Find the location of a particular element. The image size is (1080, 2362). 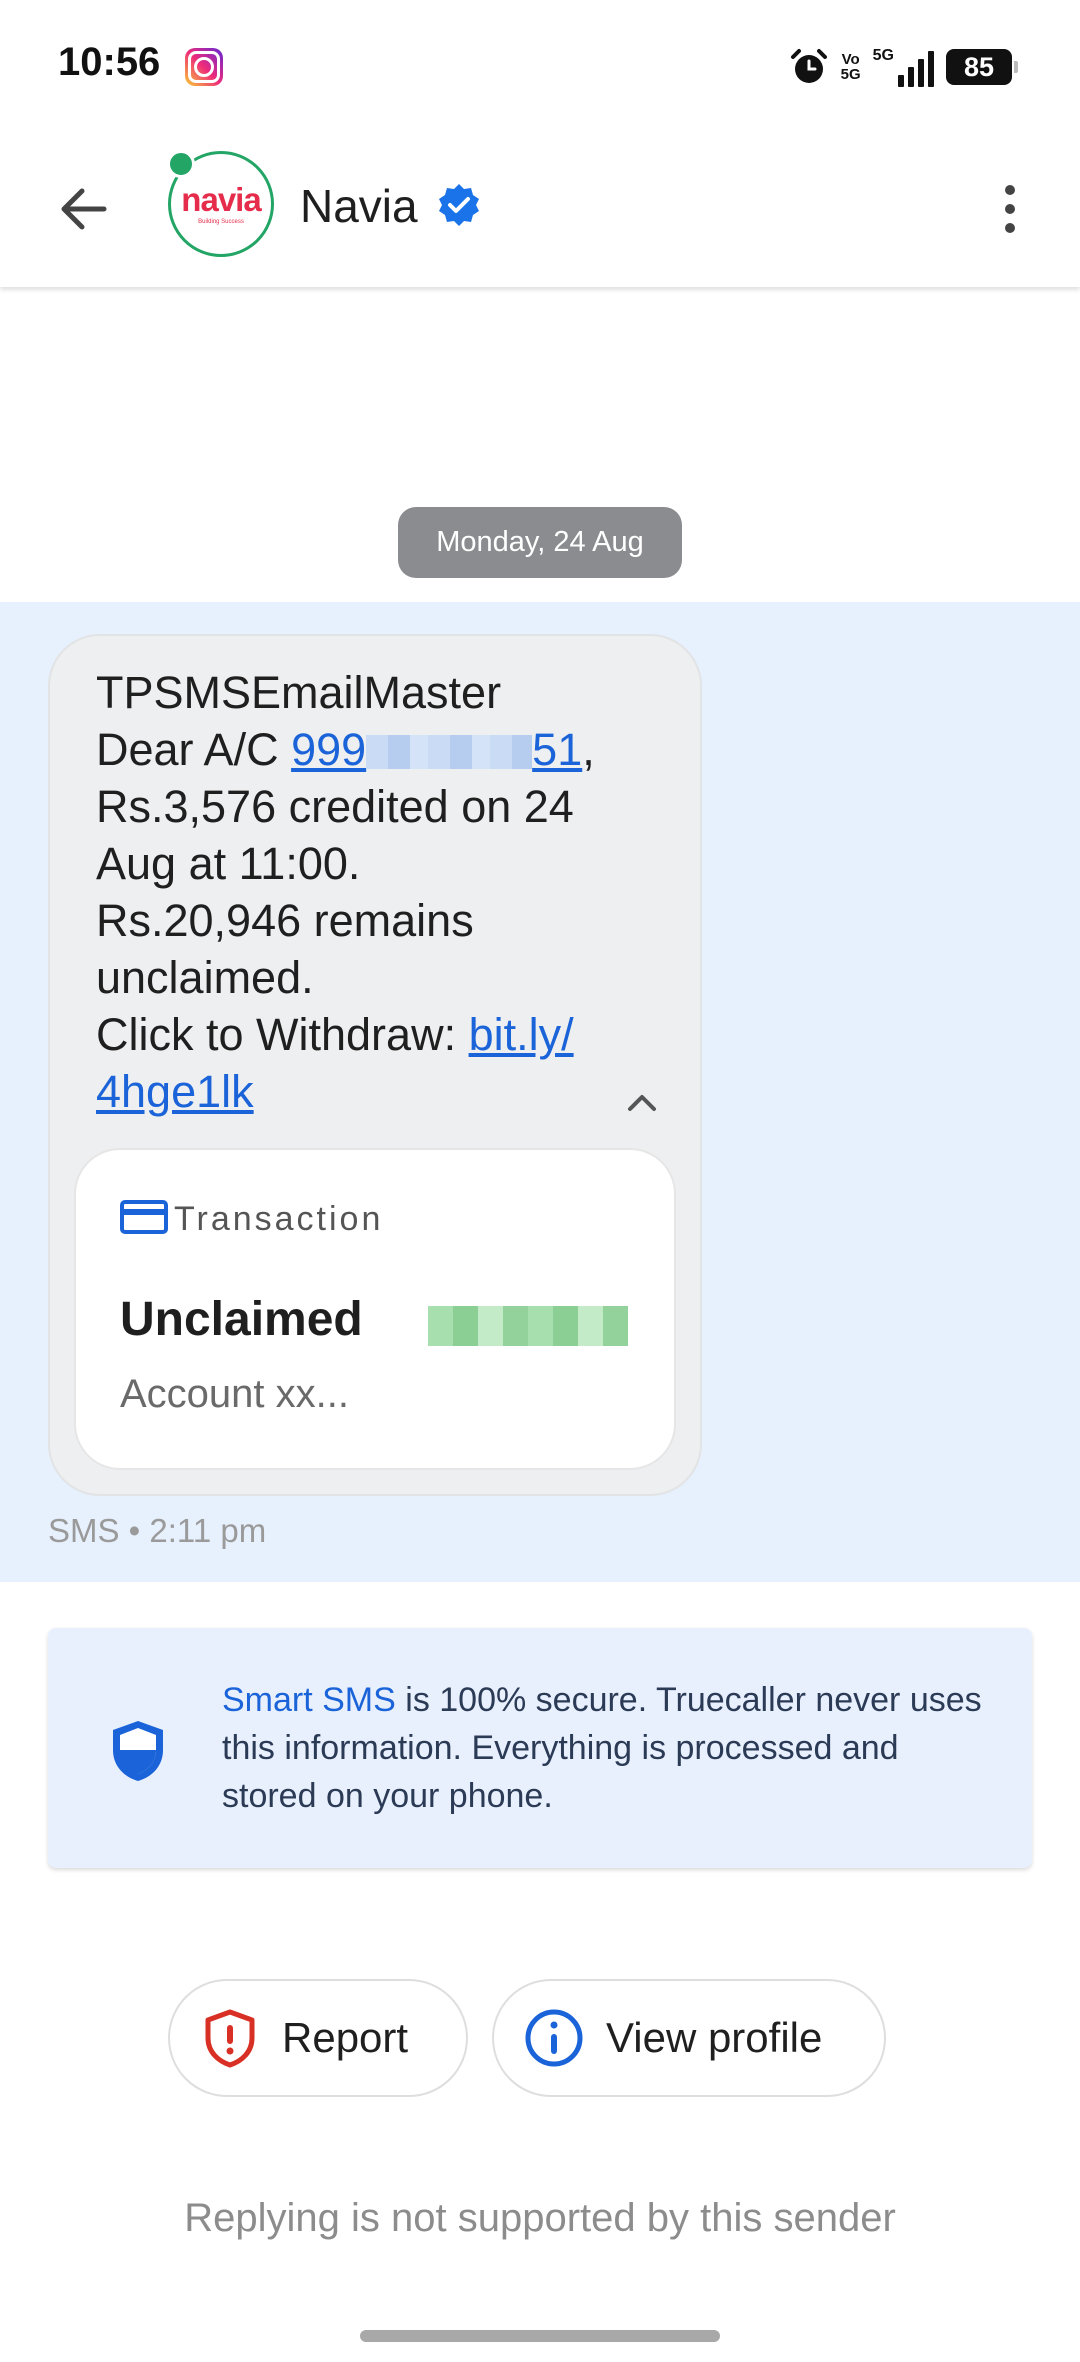

credit-card-icon is located at coordinates (144, 1217).